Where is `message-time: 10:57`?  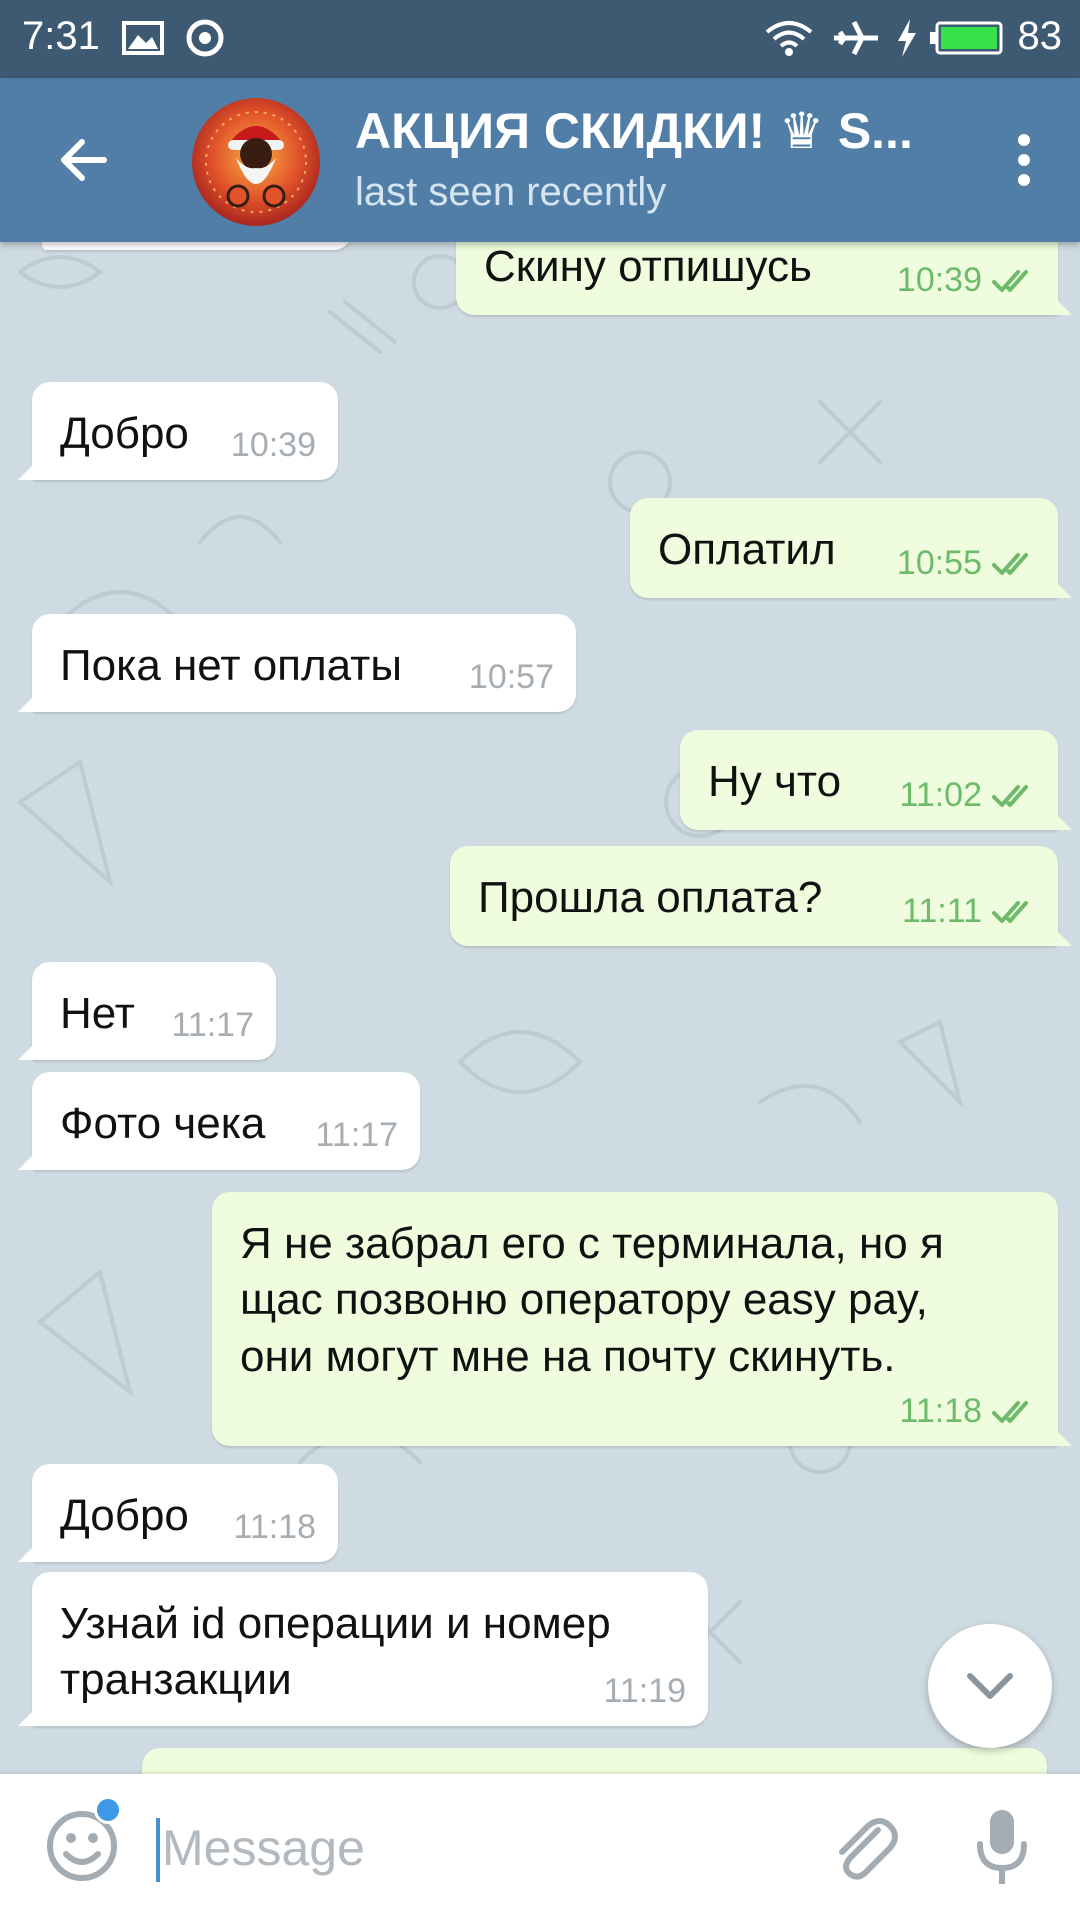 message-time: 10:57 is located at coordinates (511, 677).